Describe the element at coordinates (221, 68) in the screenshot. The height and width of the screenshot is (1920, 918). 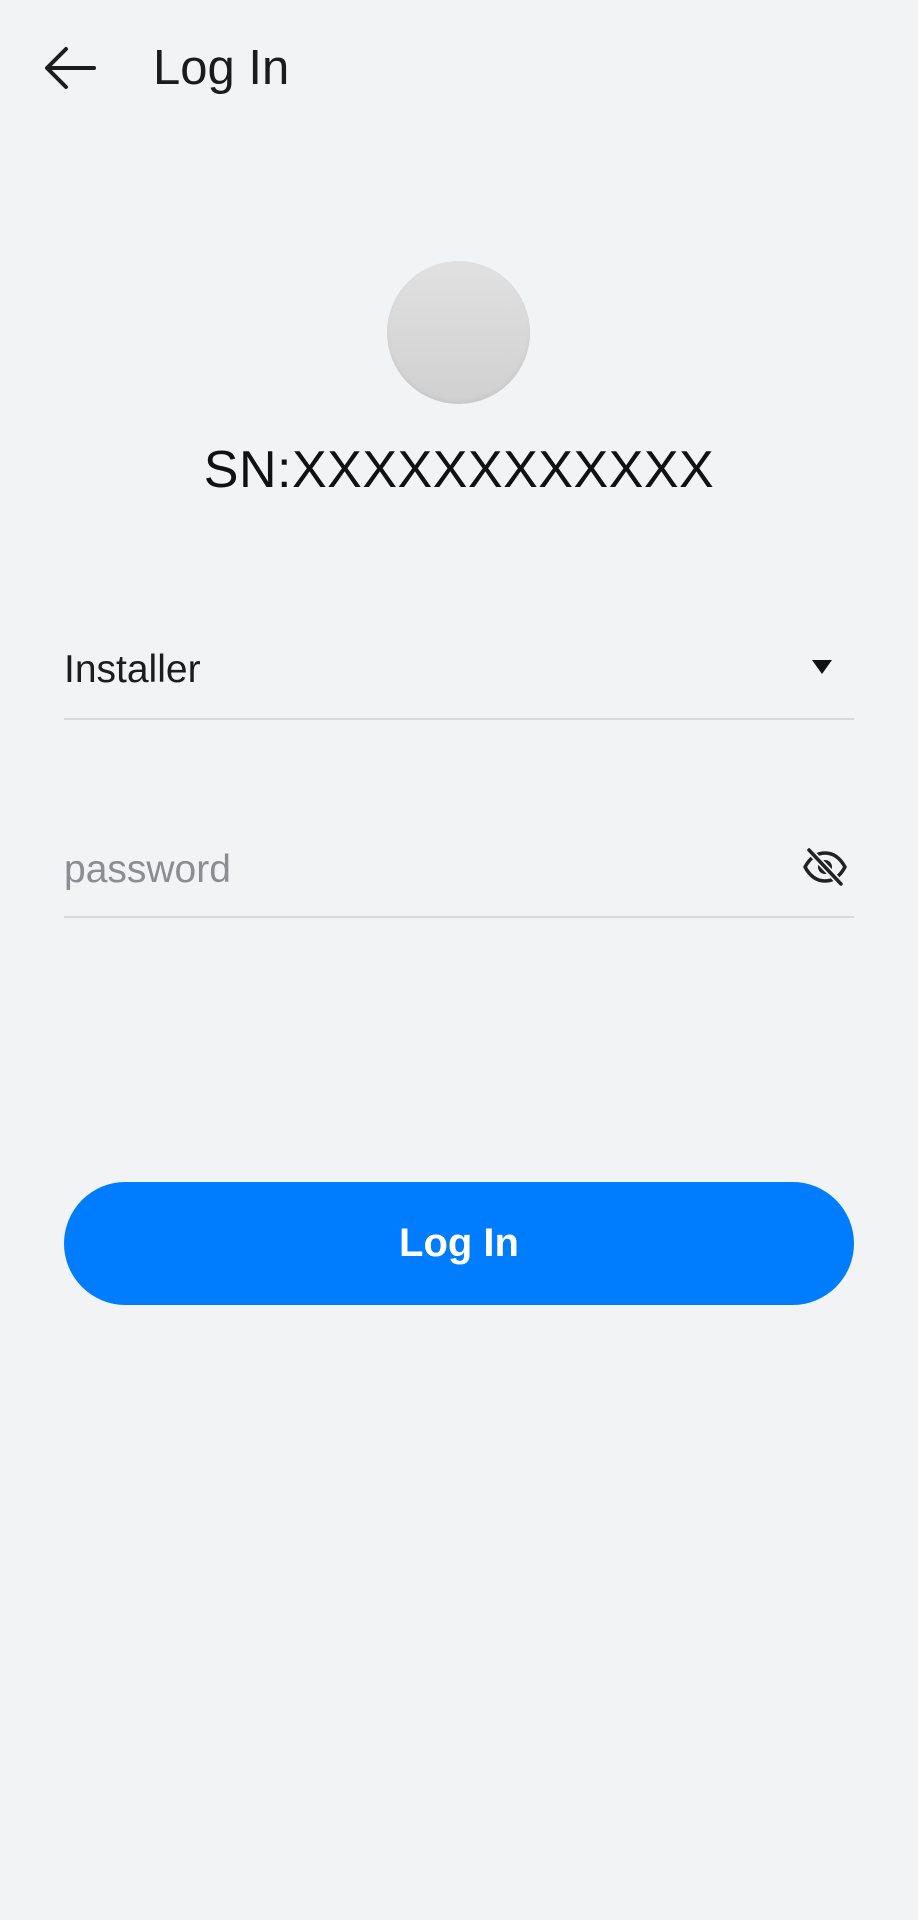
I see `page-title: Log In` at that location.